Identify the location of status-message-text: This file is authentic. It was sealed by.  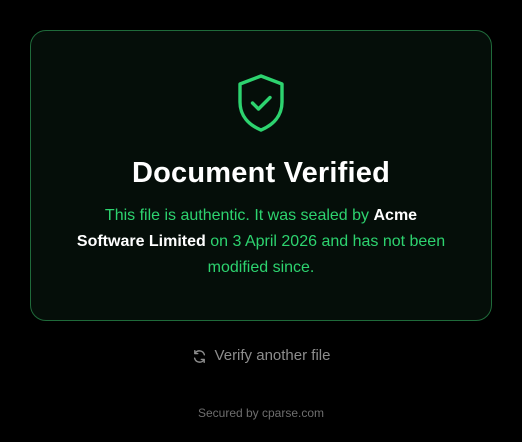
(239, 215).